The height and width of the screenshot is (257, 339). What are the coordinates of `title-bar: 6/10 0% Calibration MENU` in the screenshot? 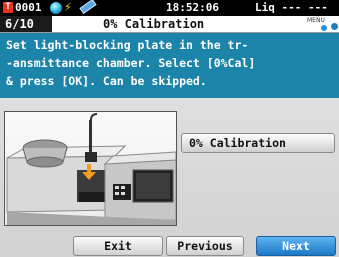 It's located at (169, 24).